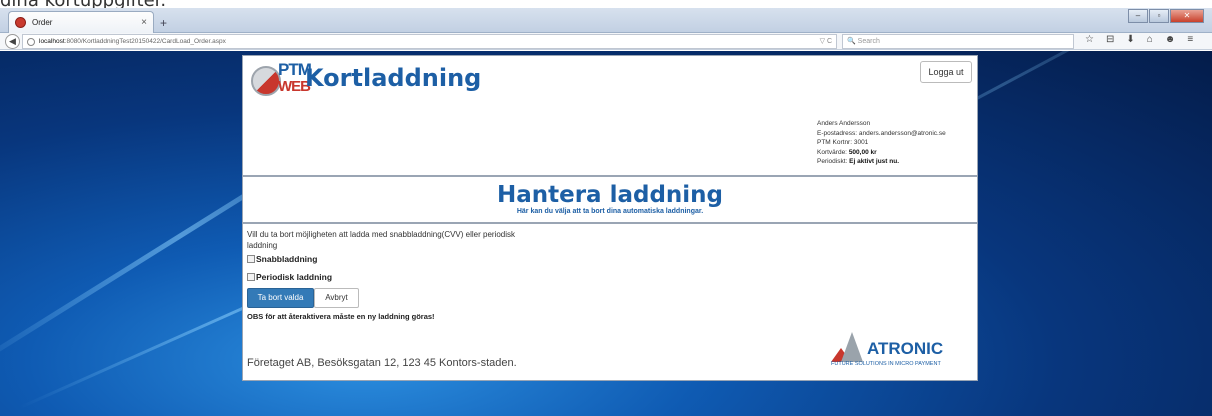 This screenshot has width=1212, height=416. Describe the element at coordinates (858, 161) in the screenshot. I see `user-periodic: Periodiskt: Ej aktivt just nu.` at that location.